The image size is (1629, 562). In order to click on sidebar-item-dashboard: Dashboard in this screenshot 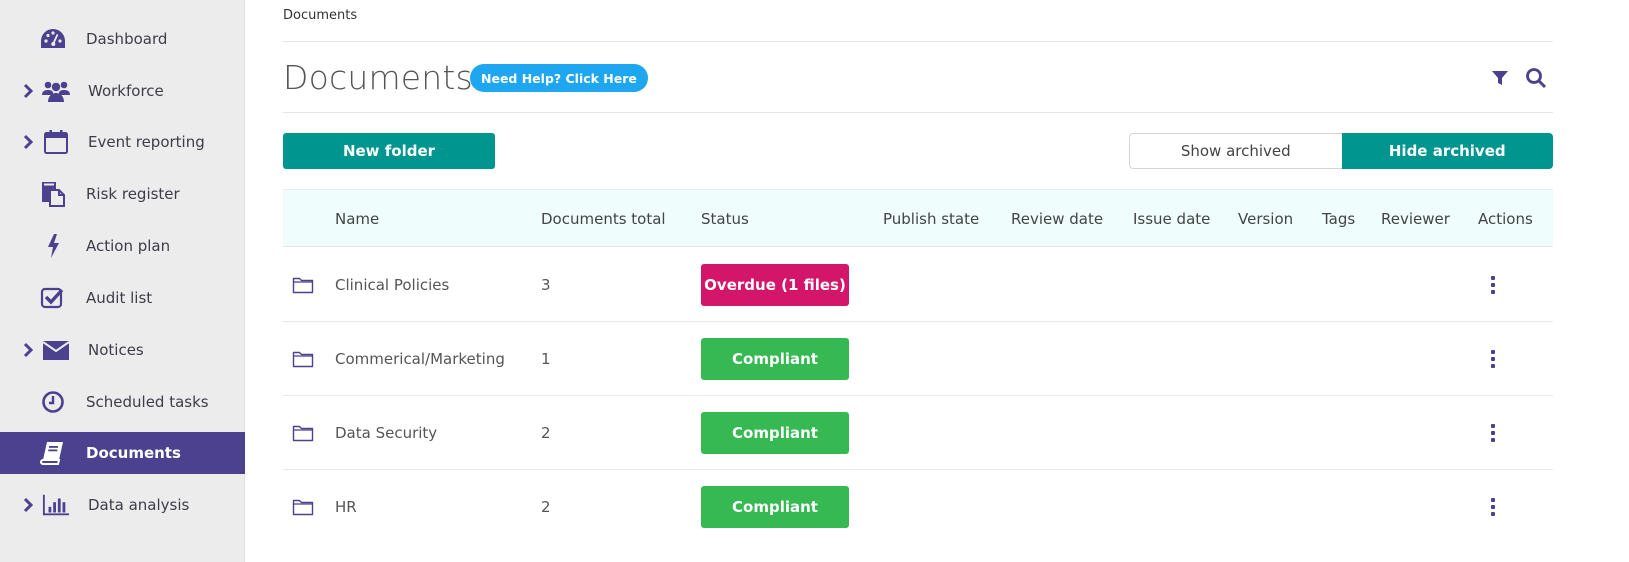, I will do `click(122, 39)`.